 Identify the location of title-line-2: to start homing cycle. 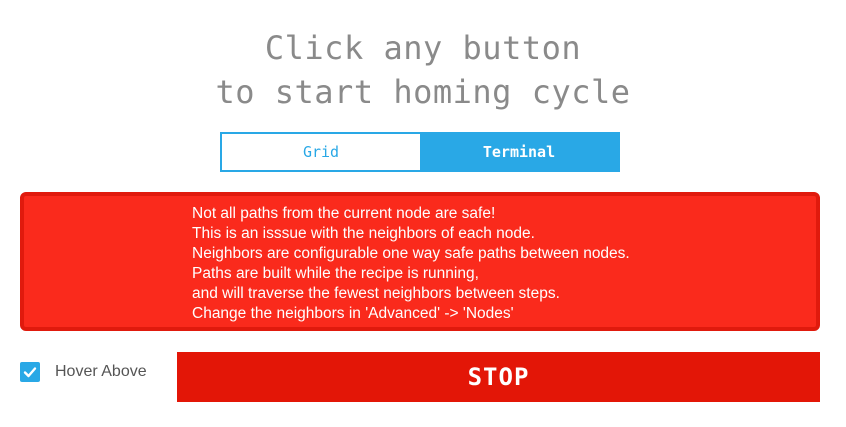
(423, 92).